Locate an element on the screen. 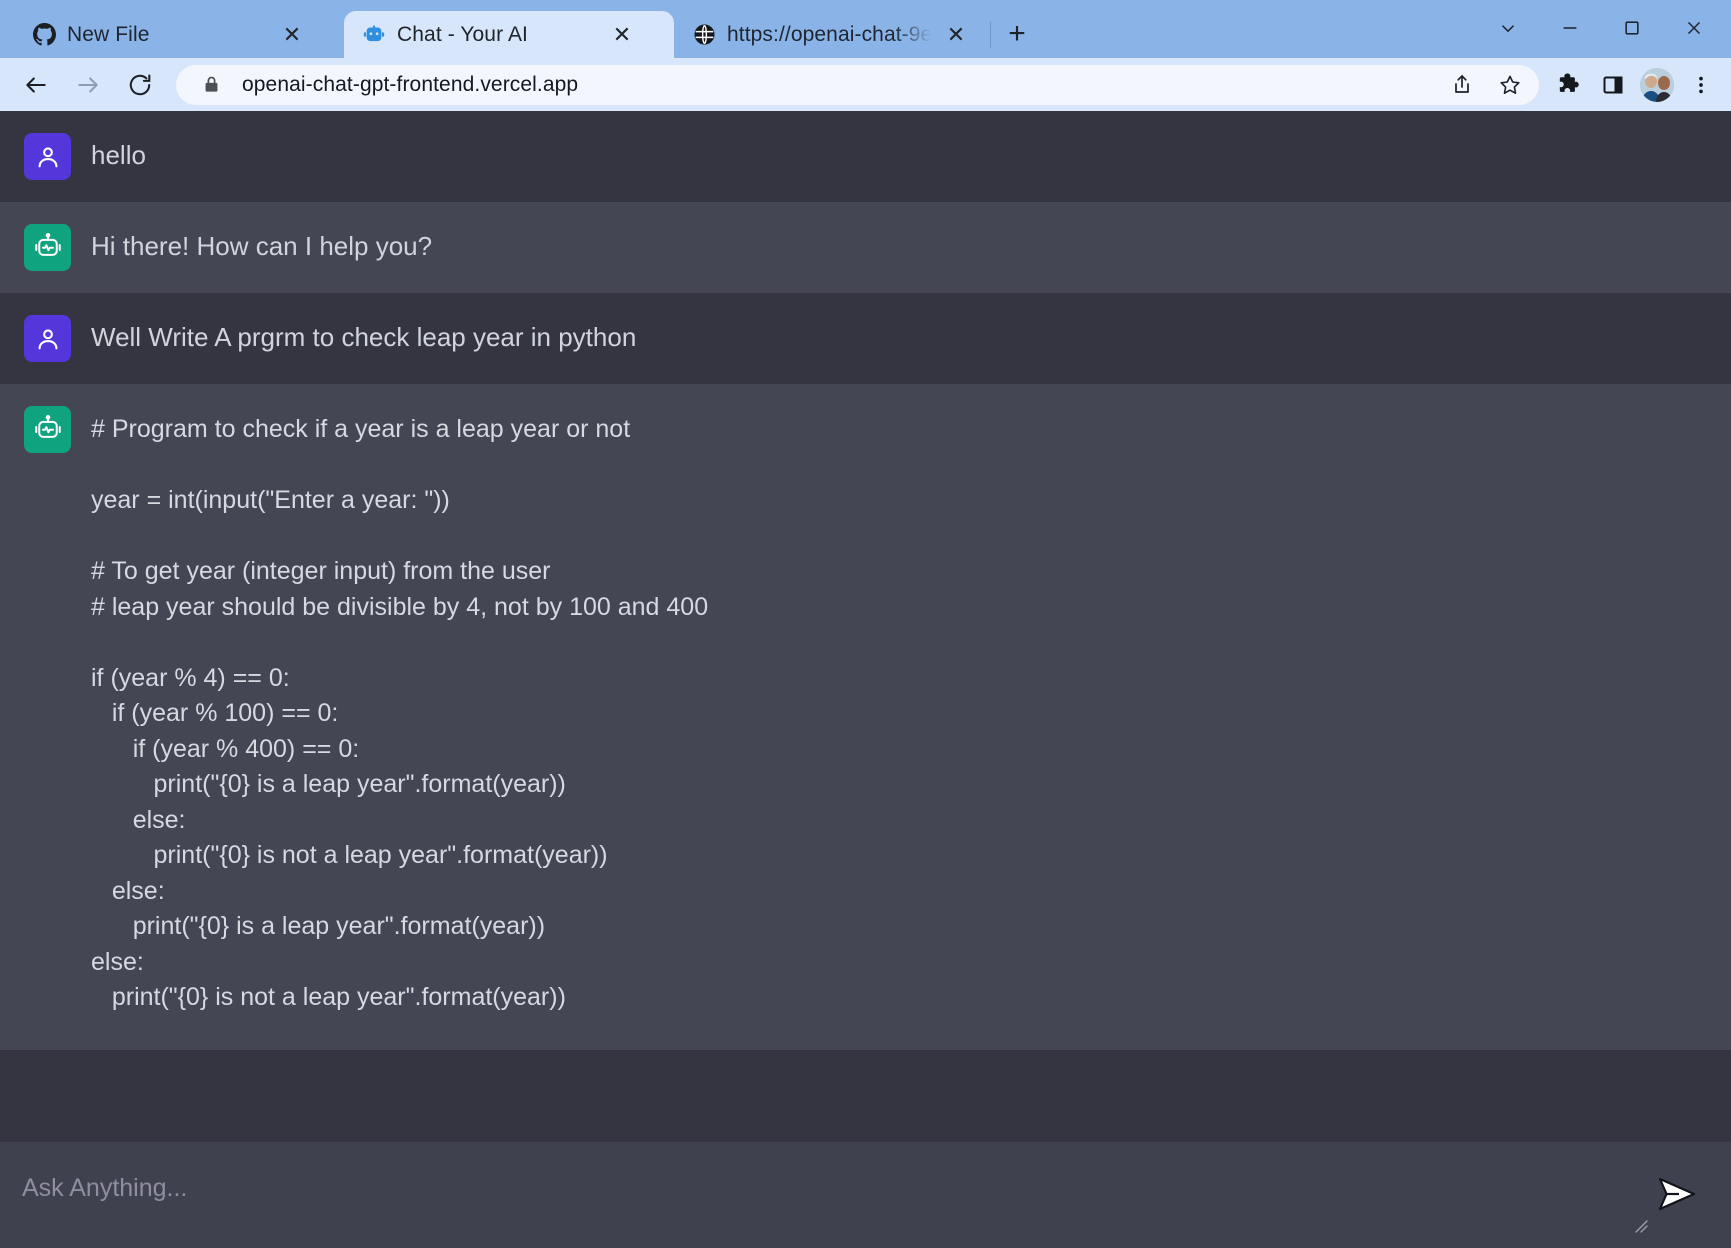 This screenshot has width=1731, height=1248. puzzle-icon is located at coordinates (1569, 85).